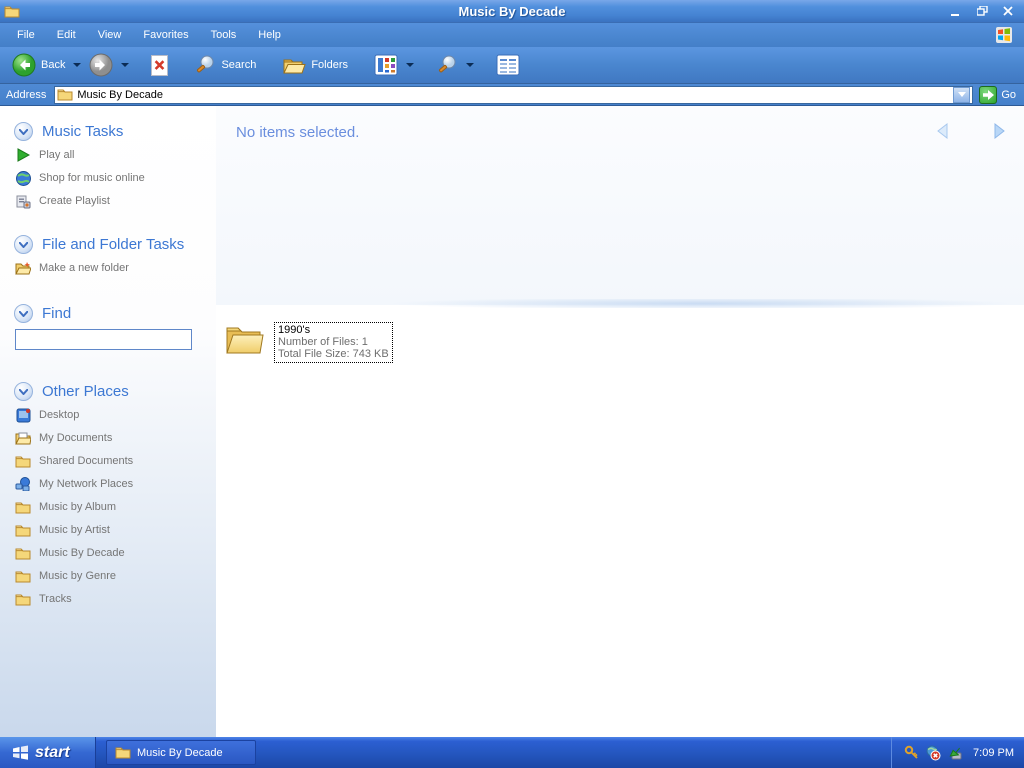  Describe the element at coordinates (115, 313) in the screenshot. I see `find-header: Find` at that location.